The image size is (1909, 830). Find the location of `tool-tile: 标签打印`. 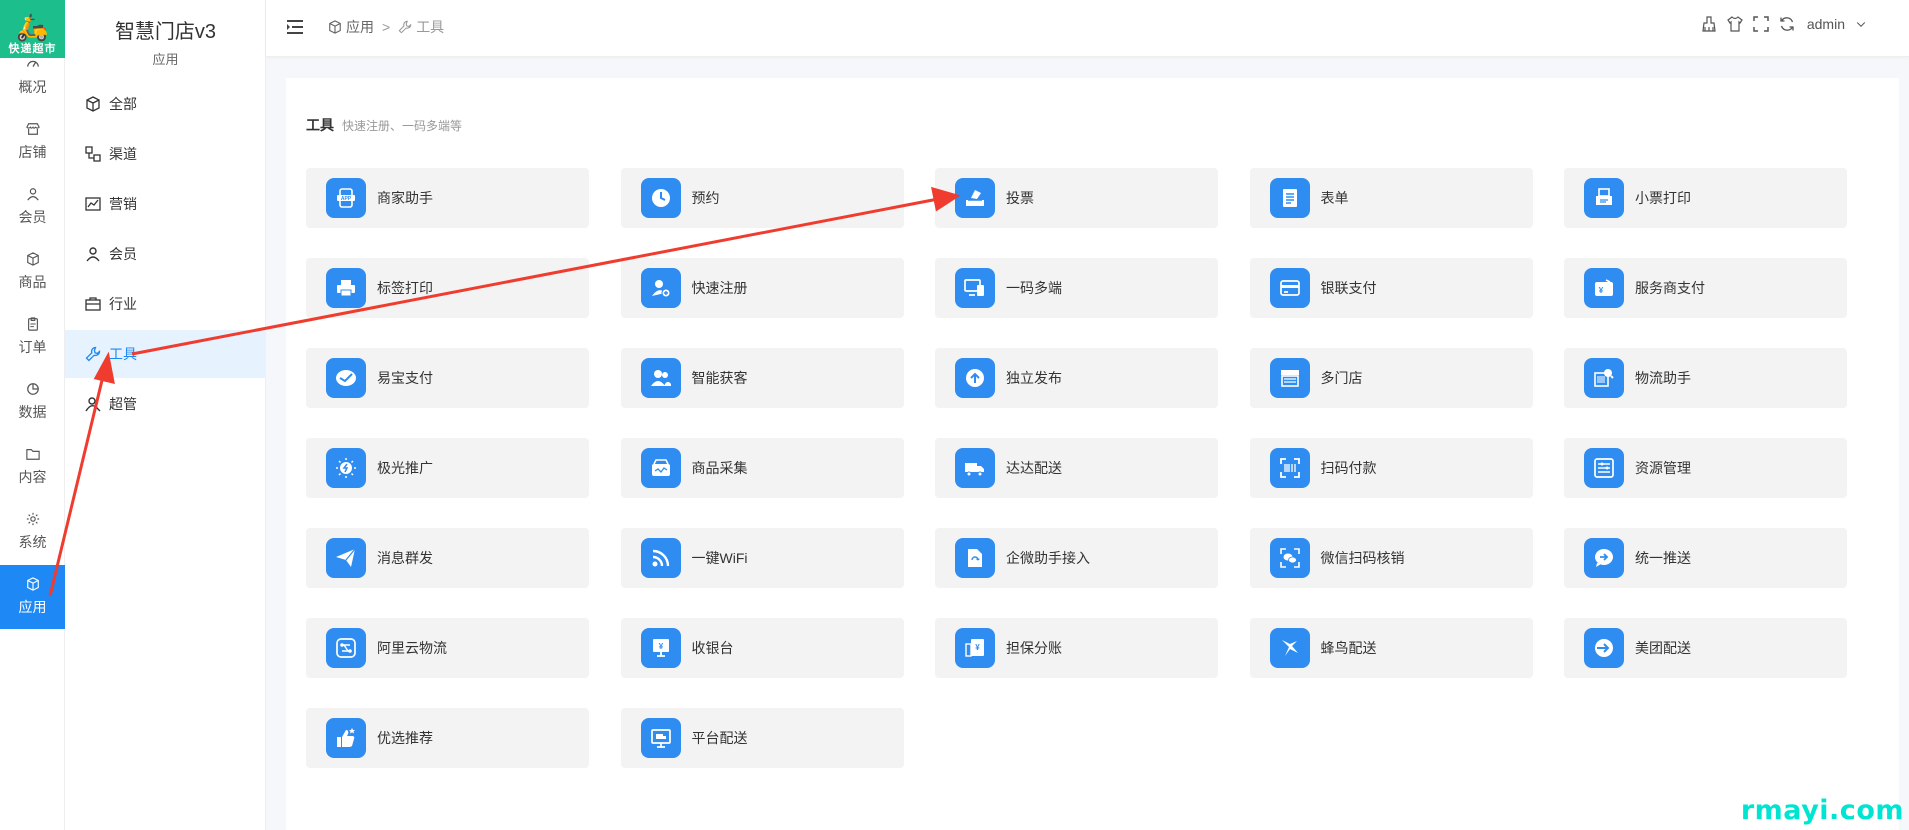

tool-tile: 标签打印 is located at coordinates (447, 288).